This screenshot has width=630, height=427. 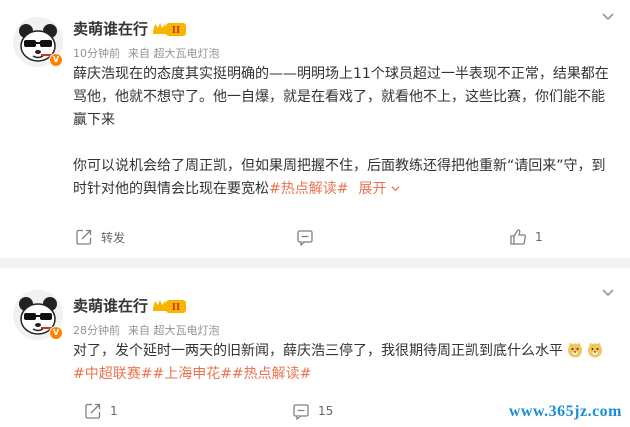 I want to click on like-count: 1, so click(x=539, y=237).